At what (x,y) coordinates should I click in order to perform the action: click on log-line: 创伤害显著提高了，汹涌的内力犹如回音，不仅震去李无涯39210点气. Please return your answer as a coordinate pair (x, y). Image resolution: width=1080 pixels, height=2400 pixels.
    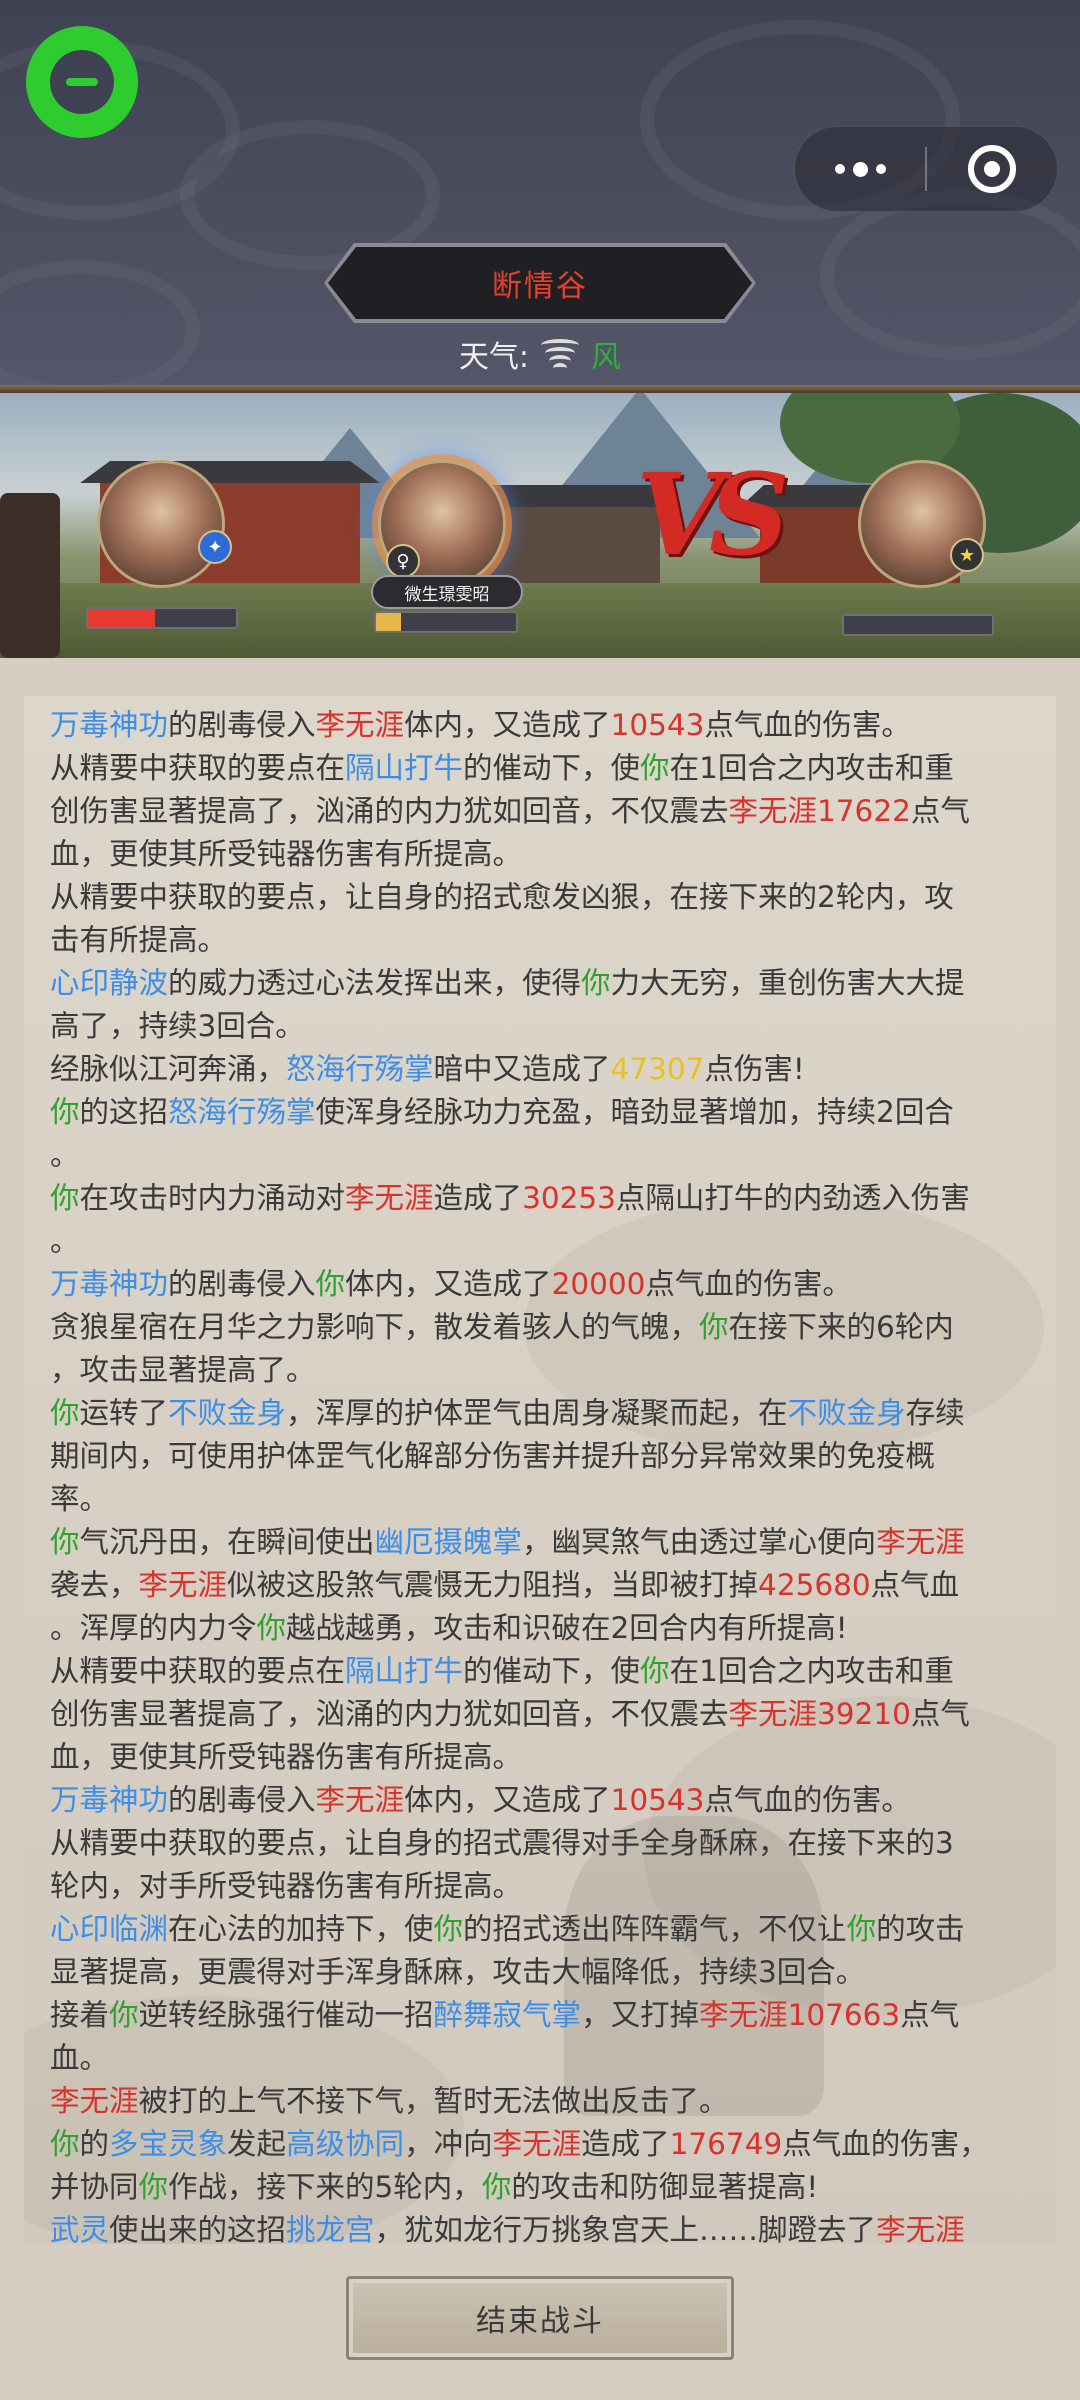
    Looking at the image, I should click on (540, 1714).